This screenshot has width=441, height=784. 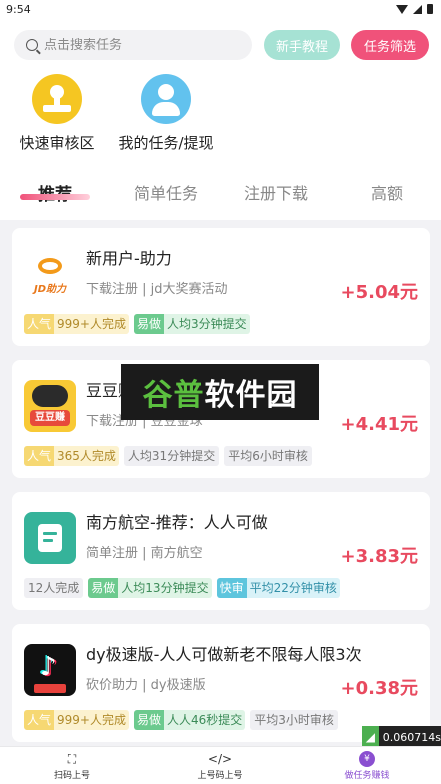 What do you see at coordinates (430, 9) in the screenshot?
I see `battery-icon` at bounding box center [430, 9].